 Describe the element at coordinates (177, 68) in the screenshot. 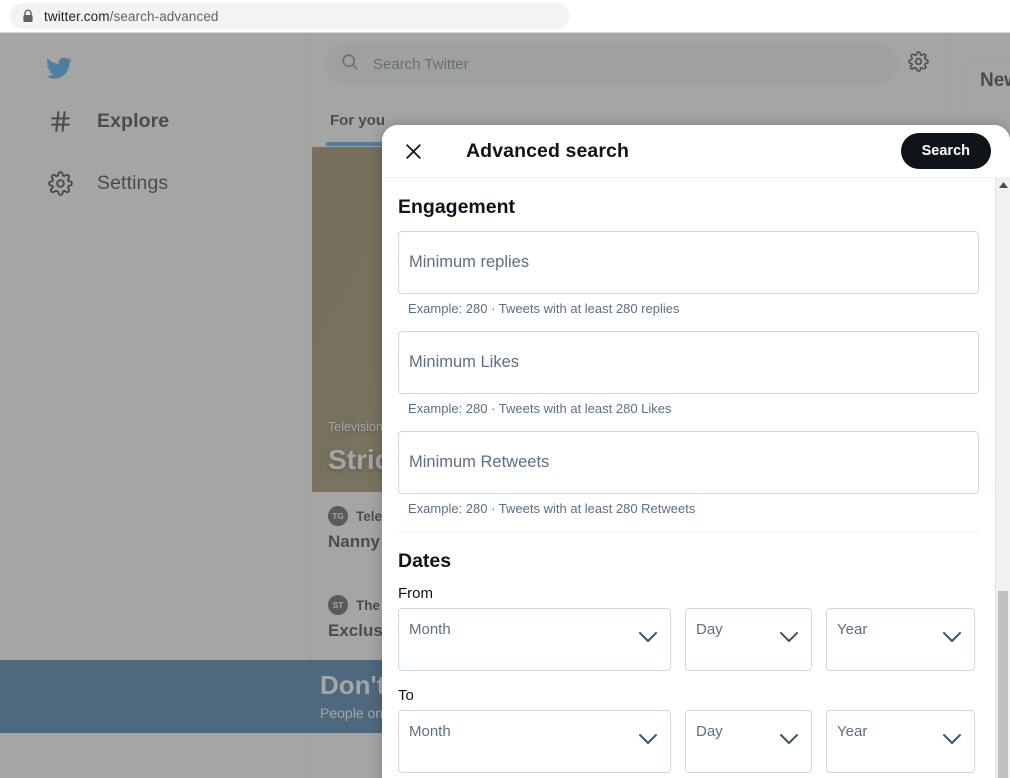

I see `twitter-bird-icon` at that location.